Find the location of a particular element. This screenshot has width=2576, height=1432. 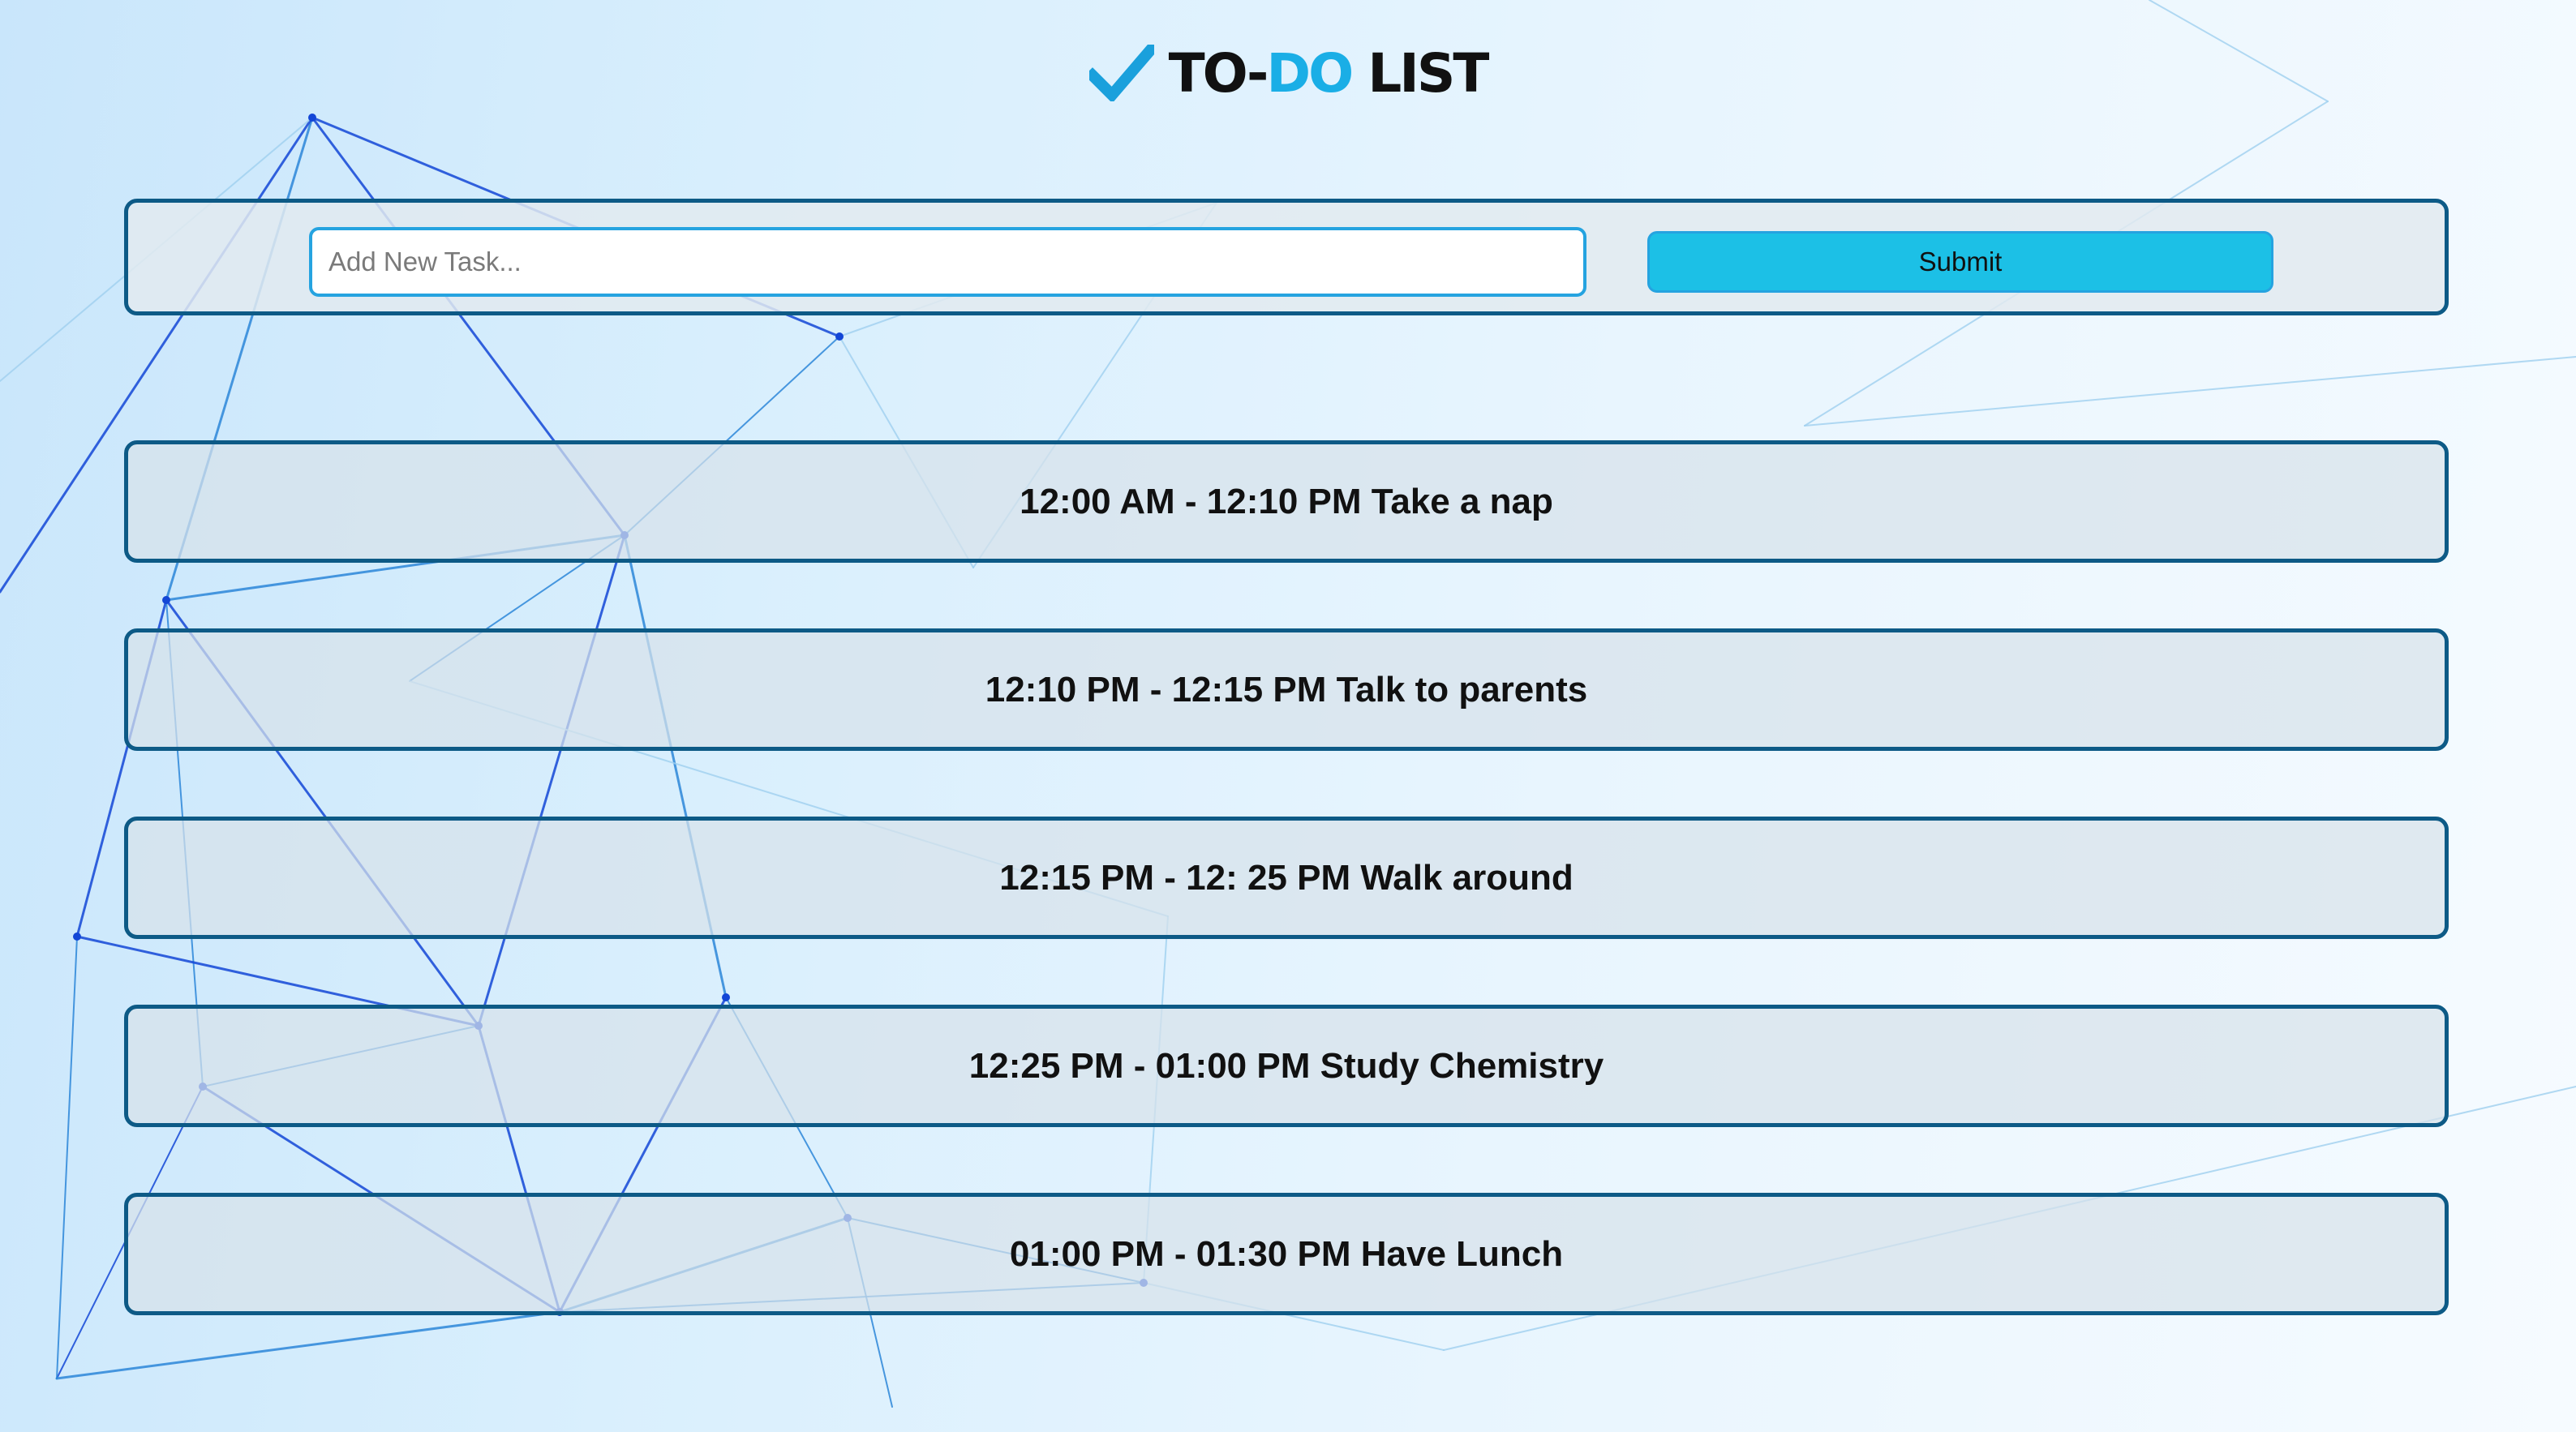

add-task-panel: Submit is located at coordinates (1286, 257).